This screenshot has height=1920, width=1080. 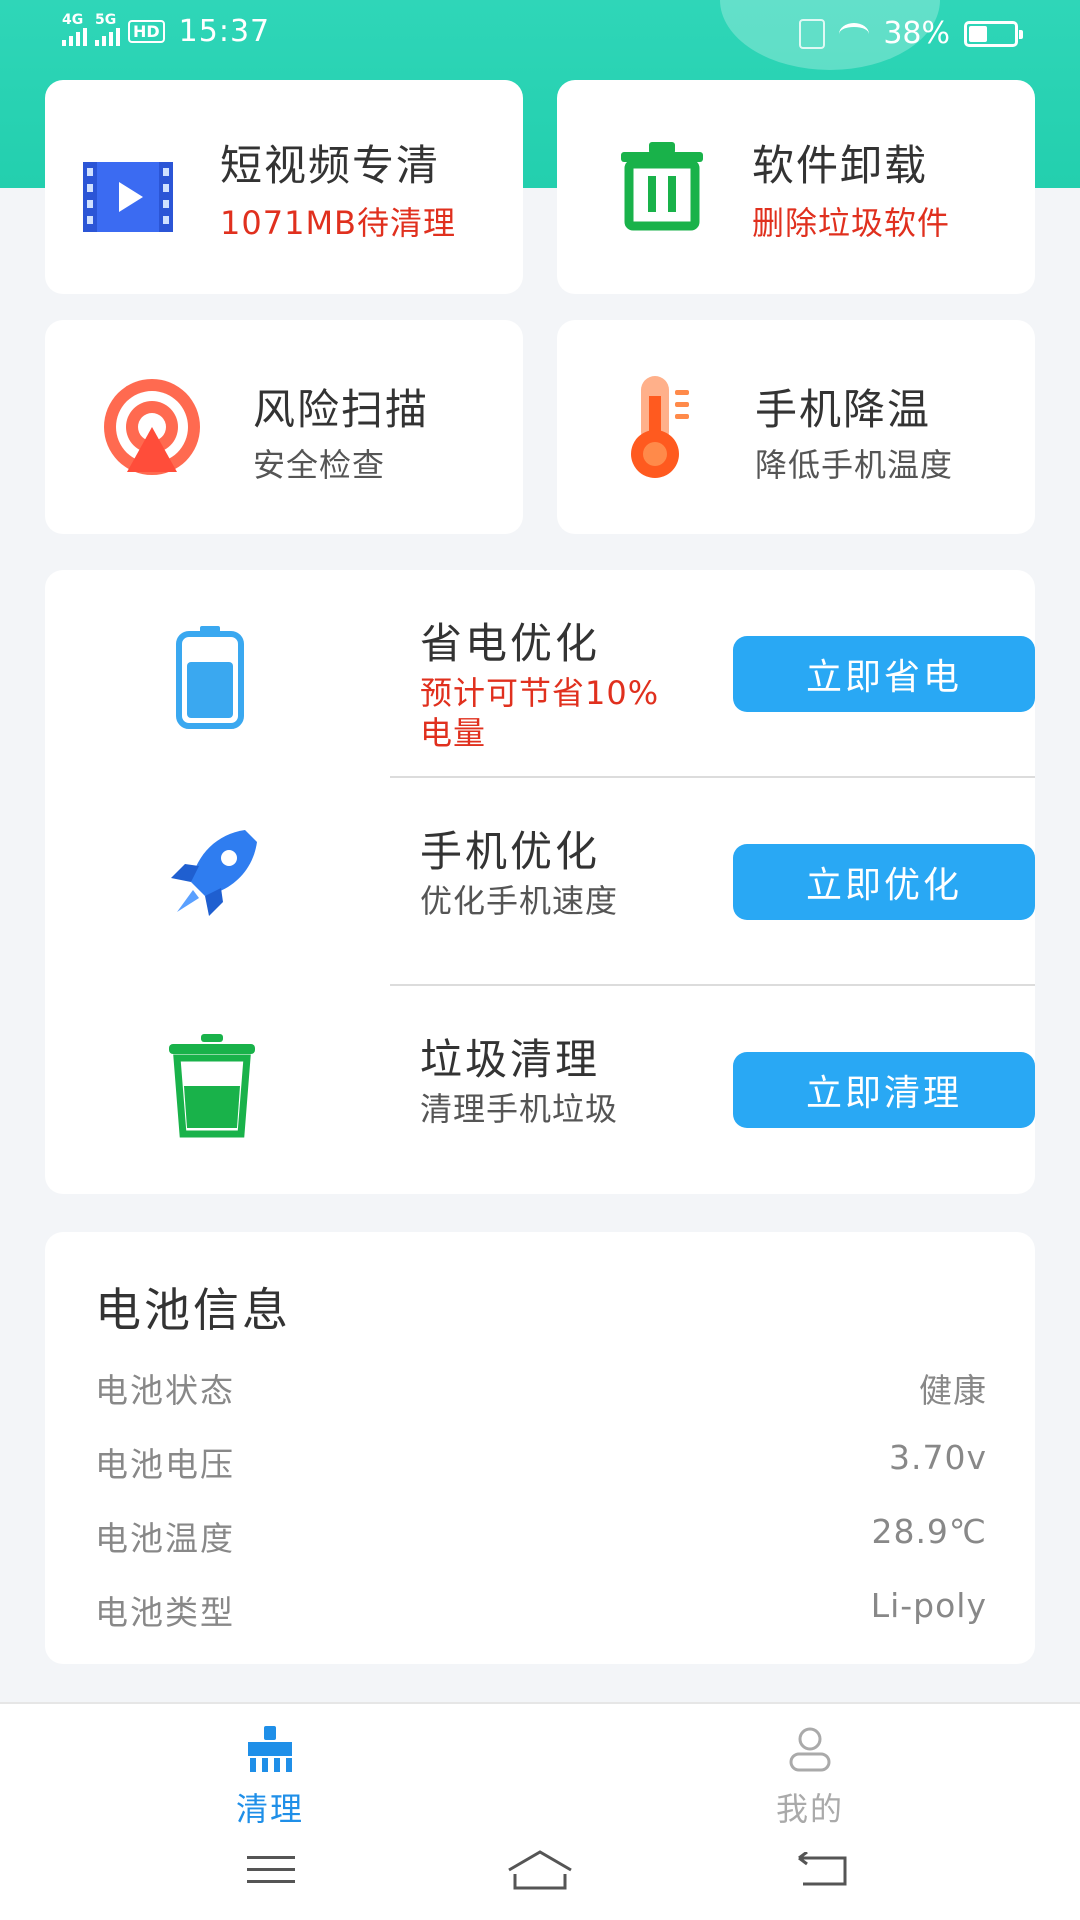 I want to click on info-row-type: 电池类型 Li-poly, so click(x=541, y=1611).